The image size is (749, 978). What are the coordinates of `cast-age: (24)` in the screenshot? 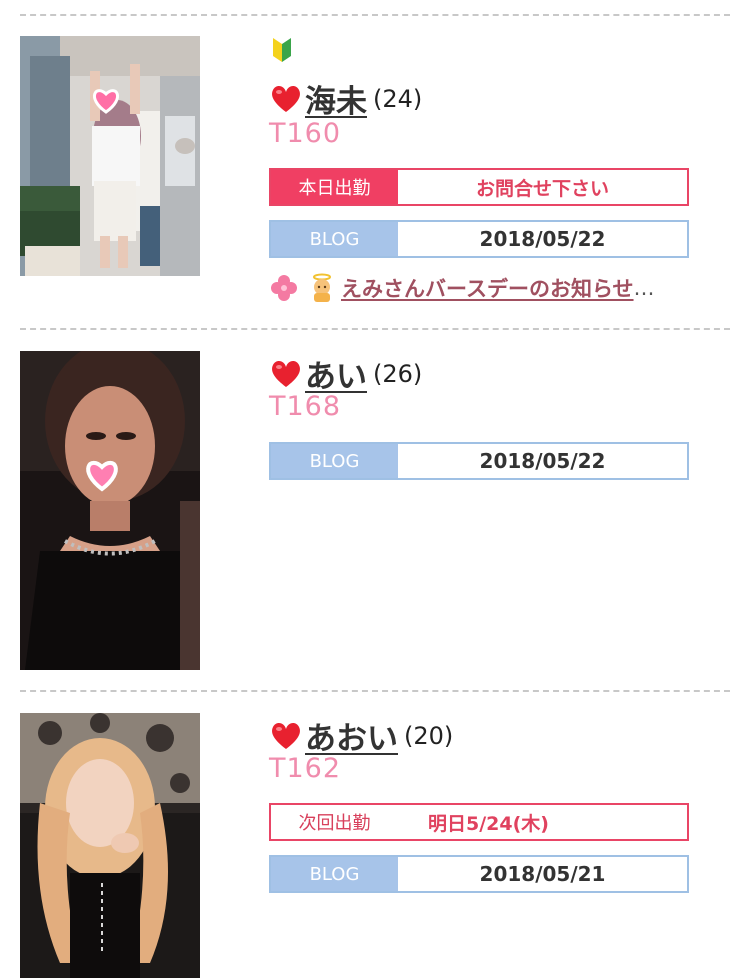 It's located at (398, 98).